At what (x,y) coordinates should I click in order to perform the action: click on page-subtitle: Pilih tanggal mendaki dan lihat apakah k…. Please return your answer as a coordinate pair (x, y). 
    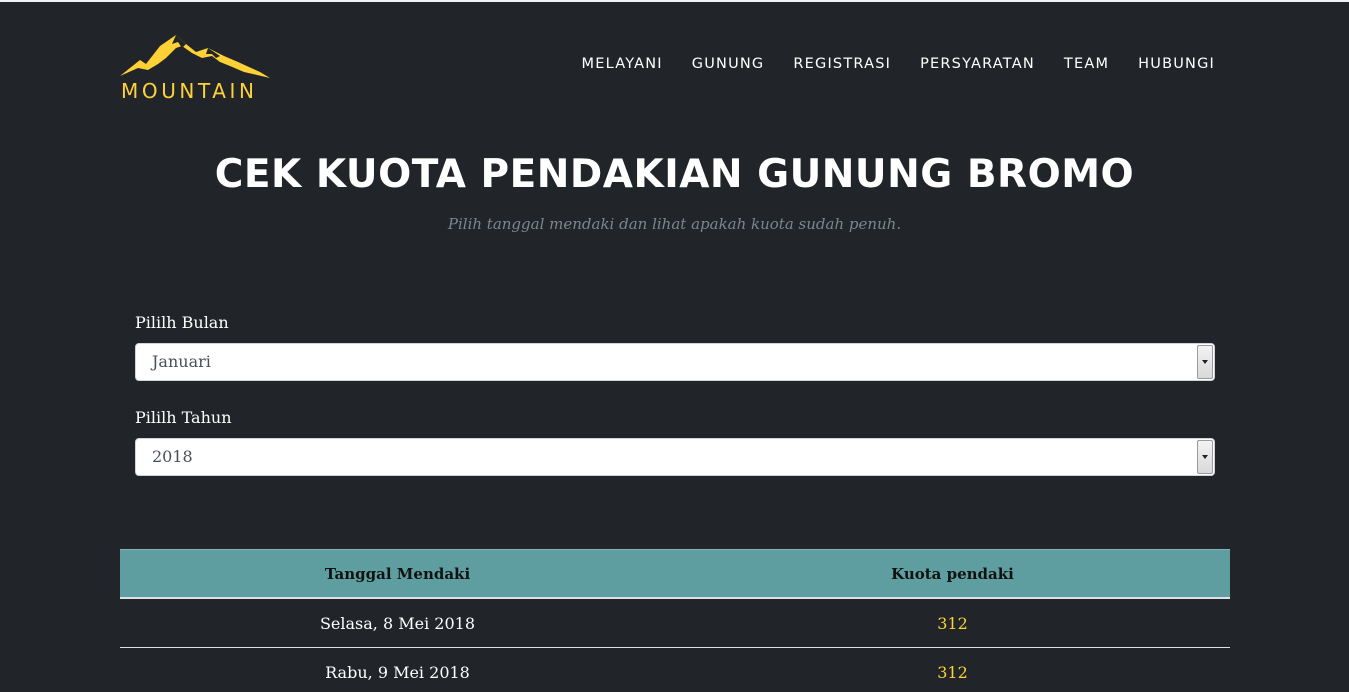
    Looking at the image, I should click on (674, 224).